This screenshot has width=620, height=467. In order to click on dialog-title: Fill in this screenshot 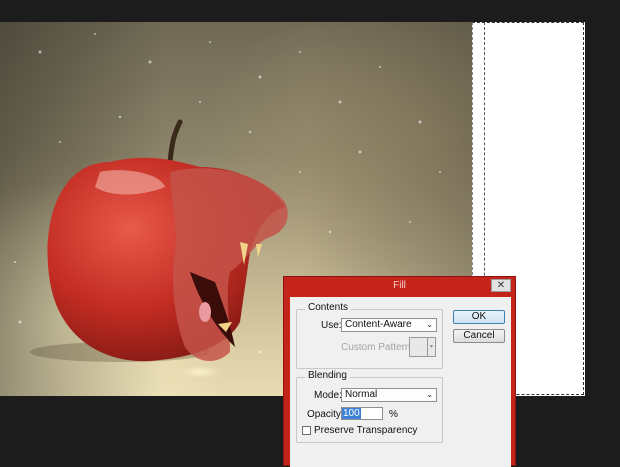, I will do `click(399, 285)`.